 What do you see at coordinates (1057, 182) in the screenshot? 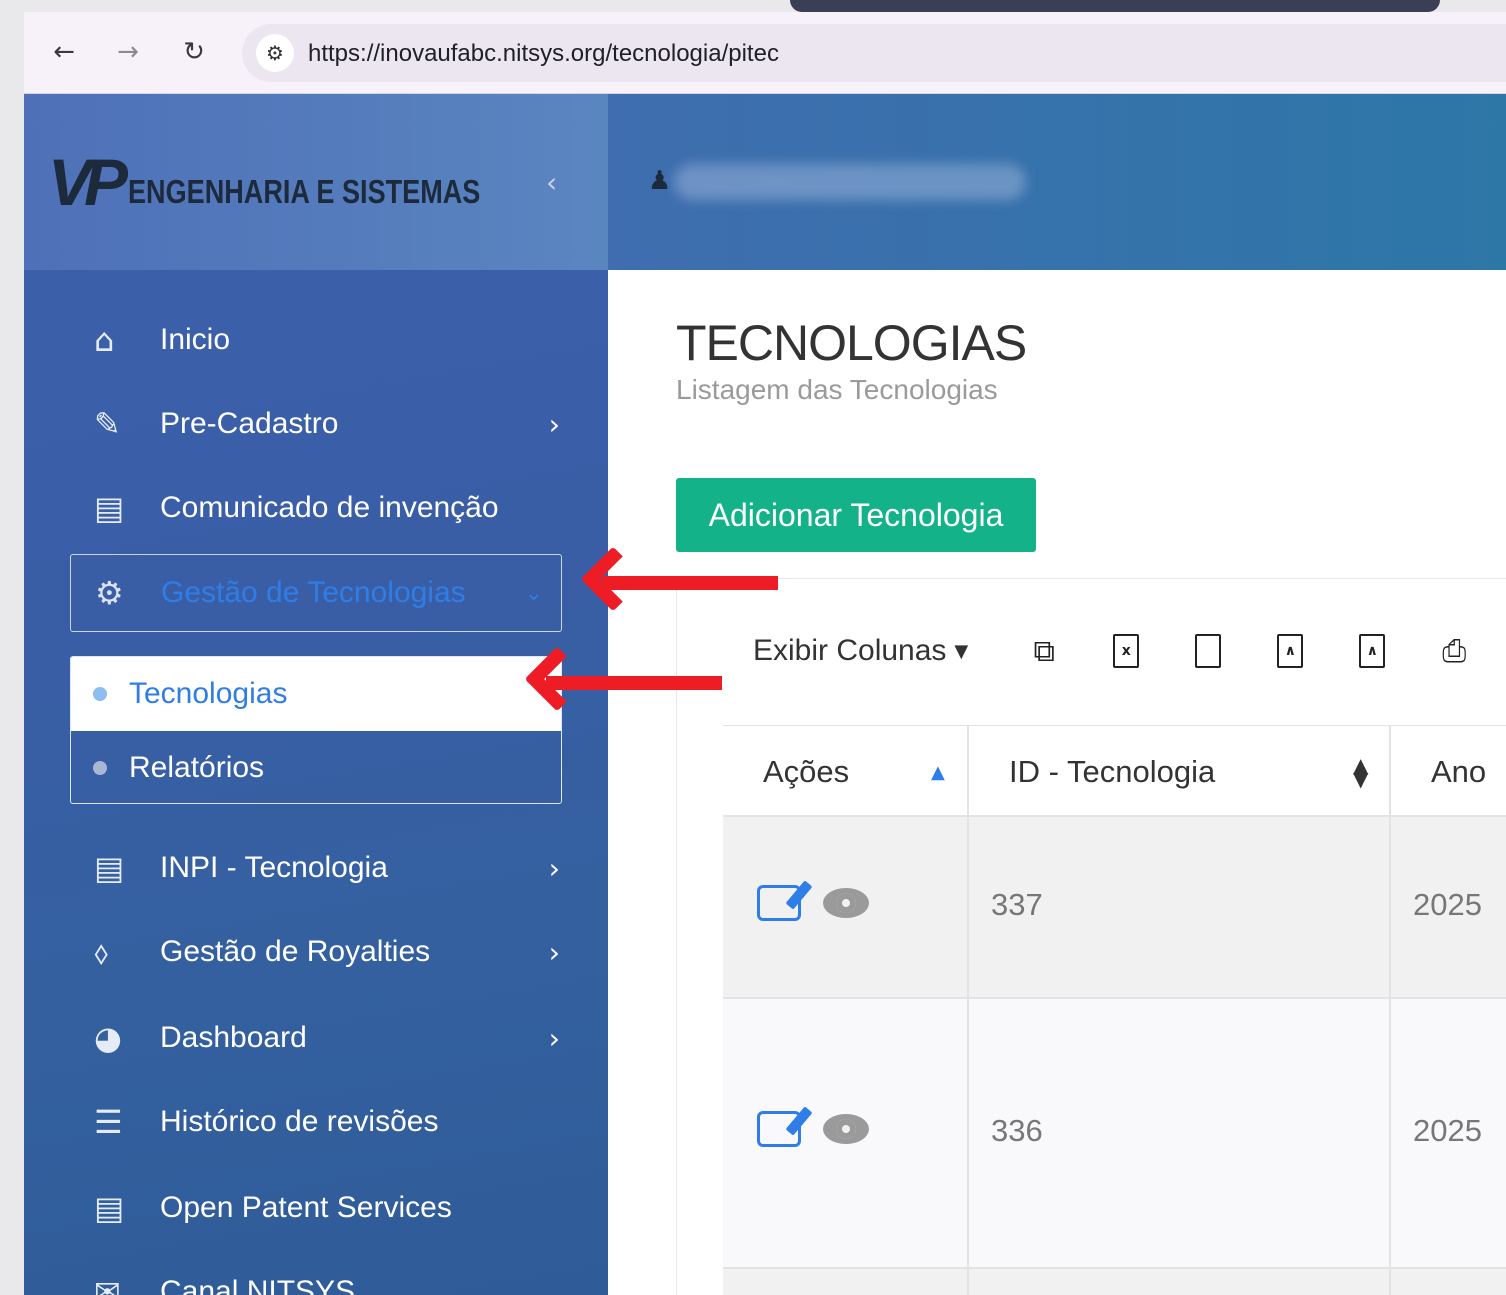
I see `top-bar: ♟` at bounding box center [1057, 182].